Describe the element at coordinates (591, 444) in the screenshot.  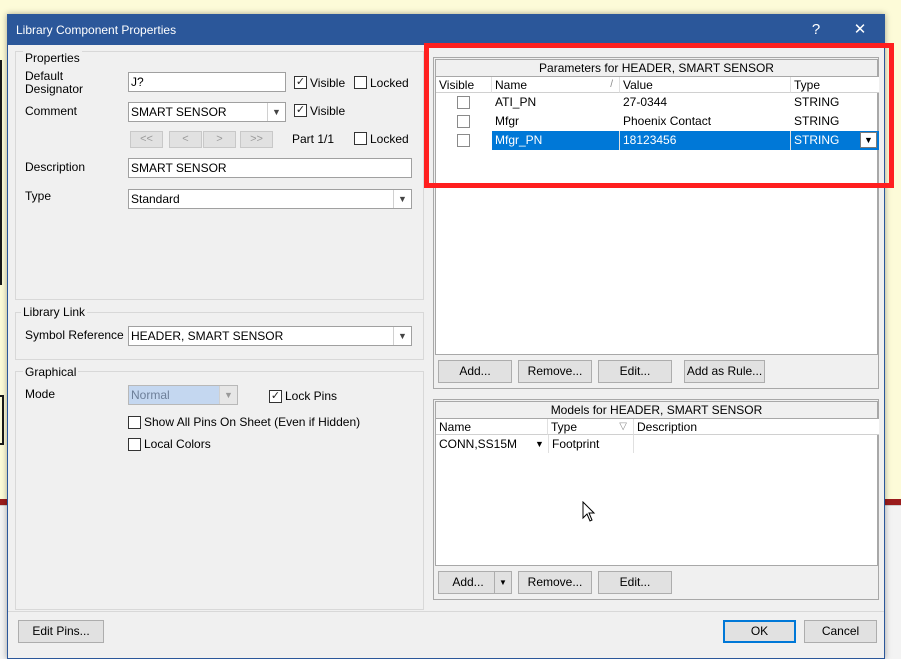
I see `model-type: Footprint` at that location.